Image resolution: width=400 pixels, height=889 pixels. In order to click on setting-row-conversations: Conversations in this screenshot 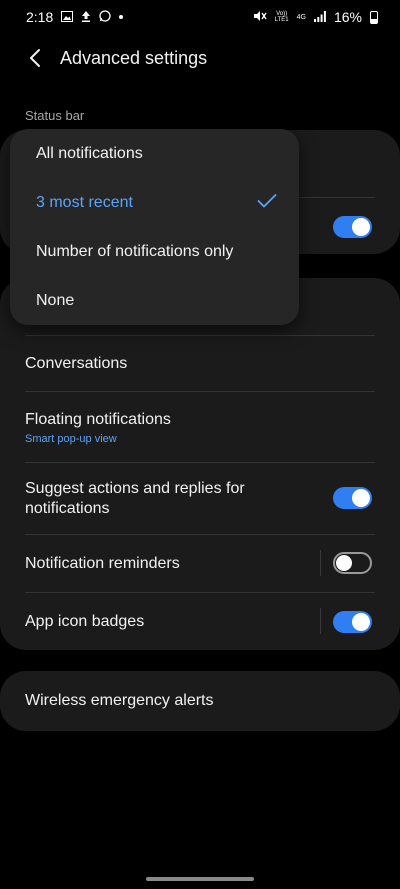, I will do `click(200, 363)`.